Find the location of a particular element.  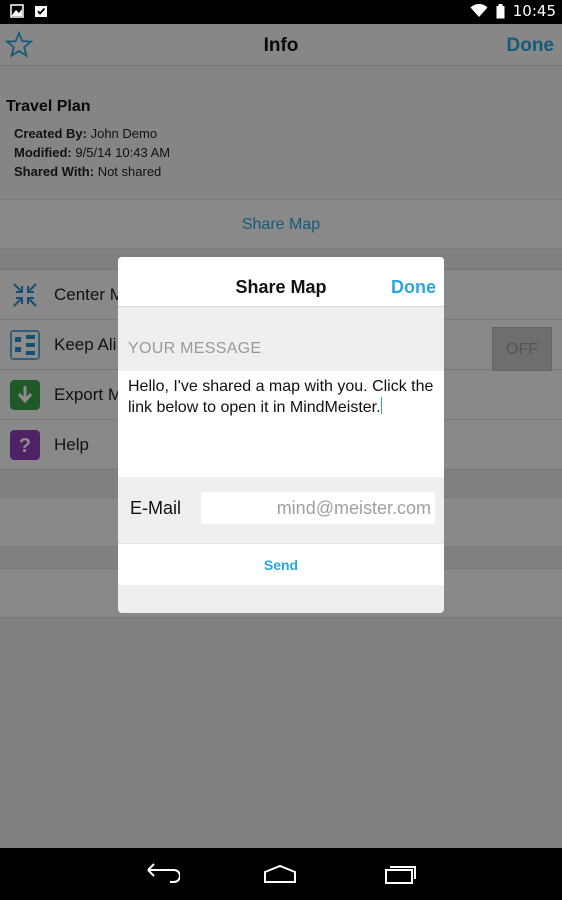

back-icon is located at coordinates (162, 874).